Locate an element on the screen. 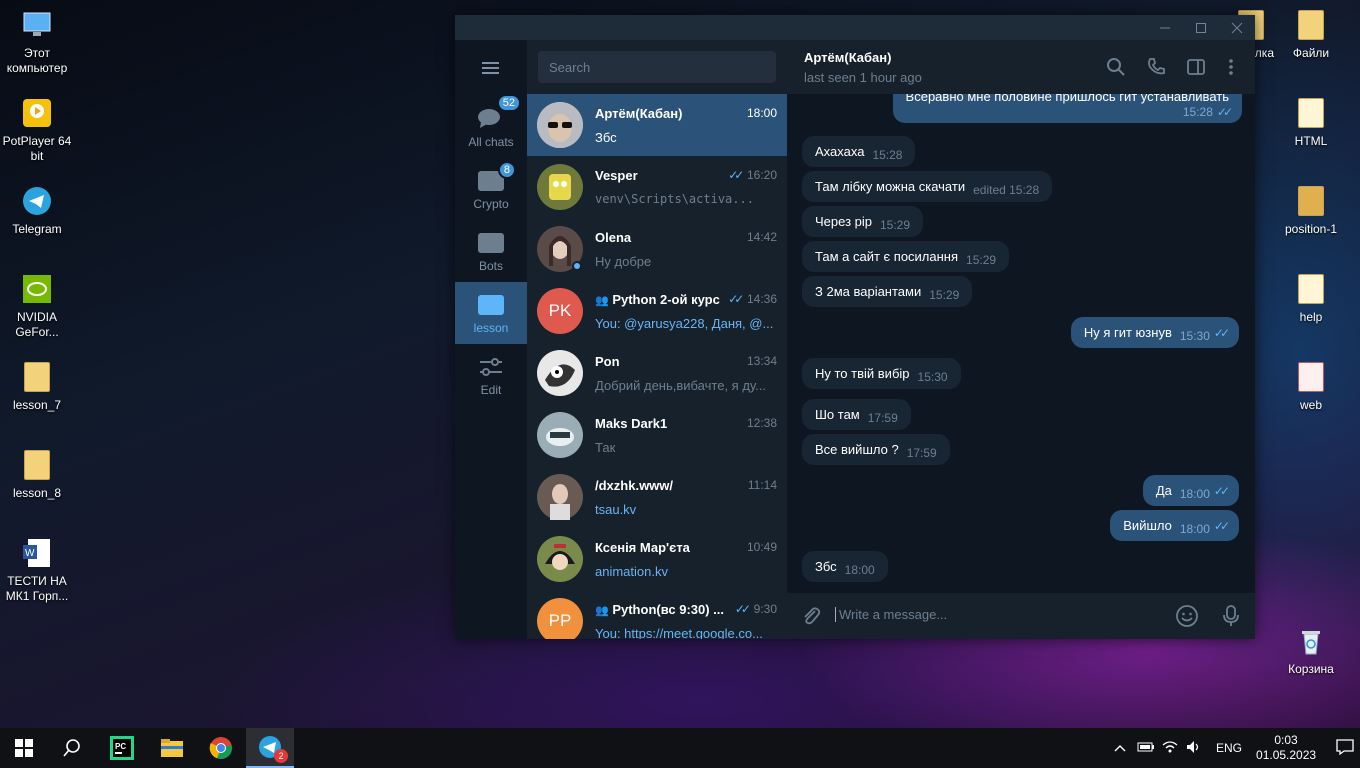  desktop-icon-position-1: position-1 is located at coordinates (1311, 210).